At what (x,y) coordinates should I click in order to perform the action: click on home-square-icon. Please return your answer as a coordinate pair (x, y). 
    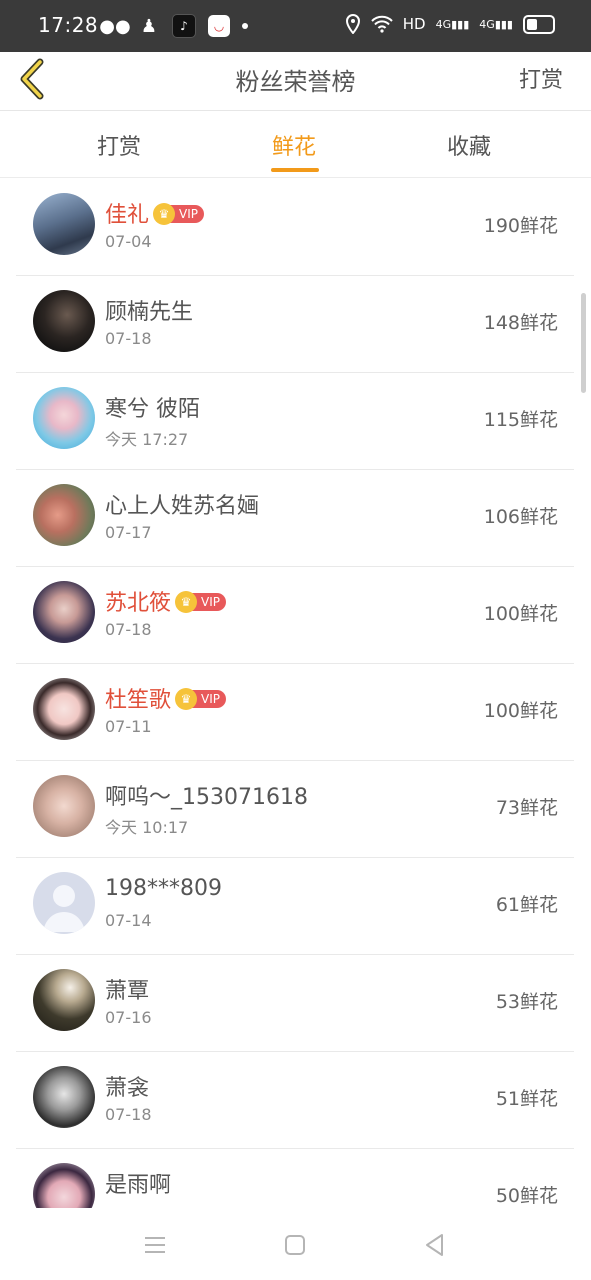
    Looking at the image, I should click on (295, 1245).